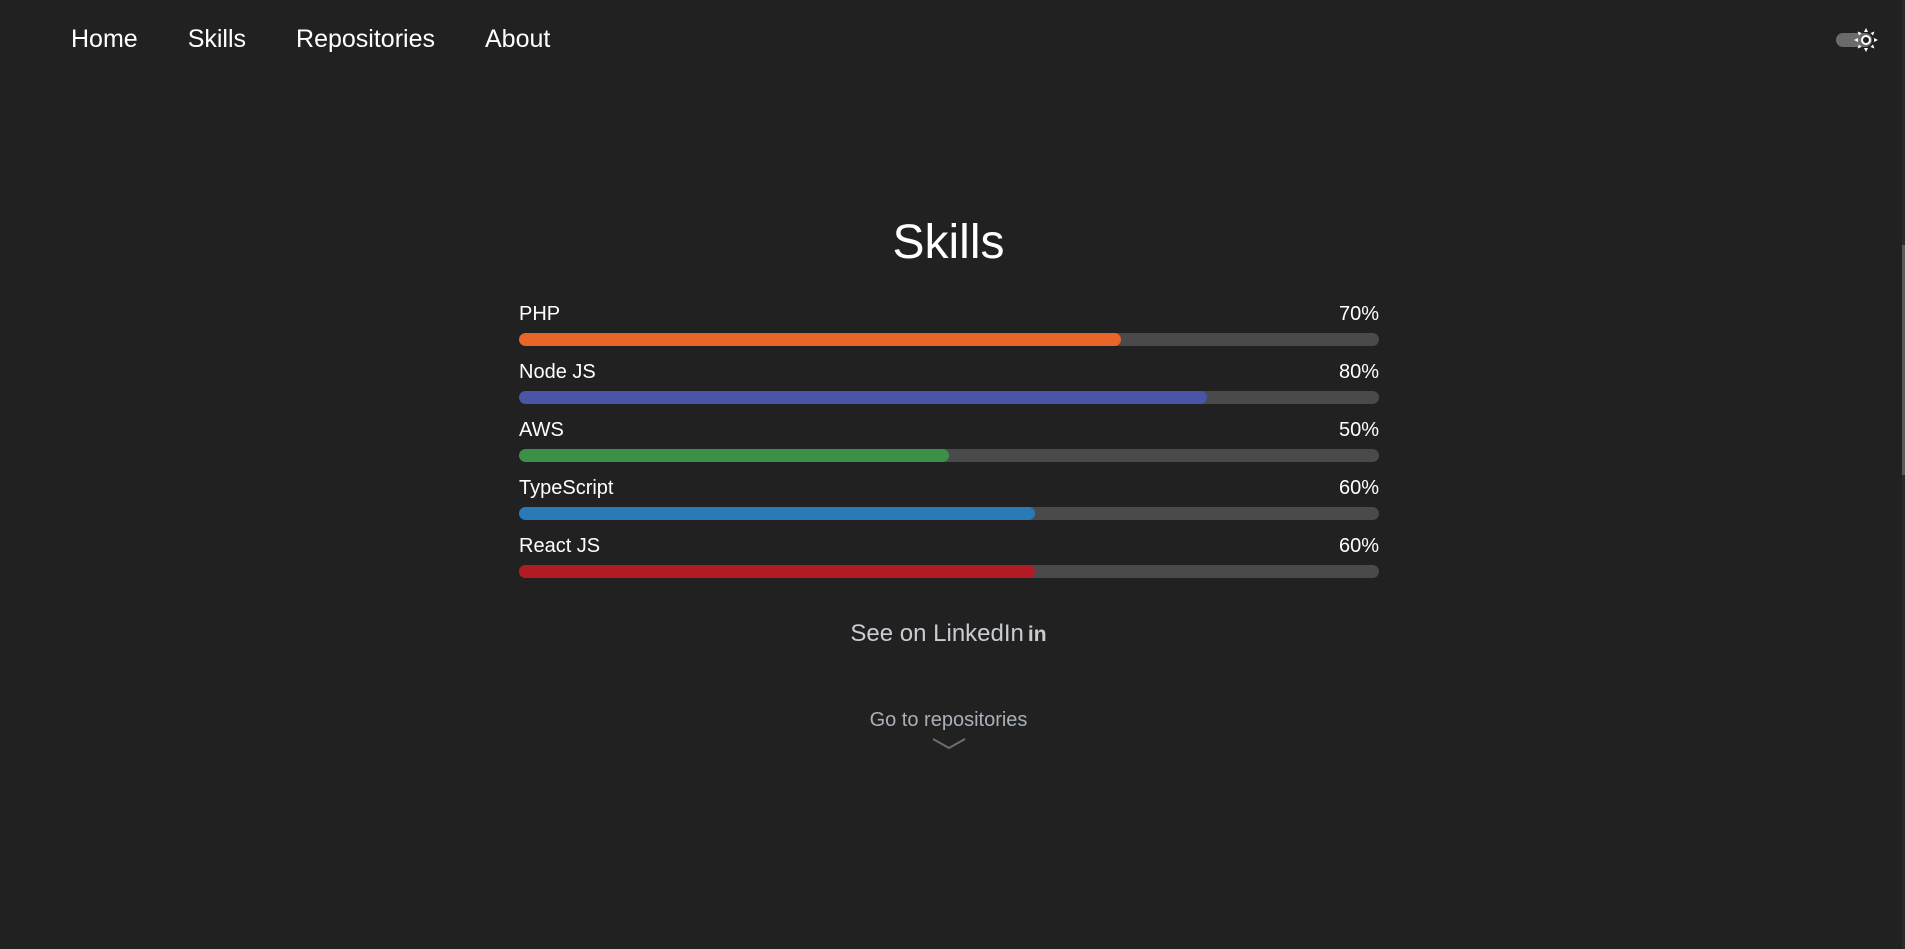 The image size is (1905, 949). Describe the element at coordinates (365, 39) in the screenshot. I see `nav-repositories: Repositories` at that location.